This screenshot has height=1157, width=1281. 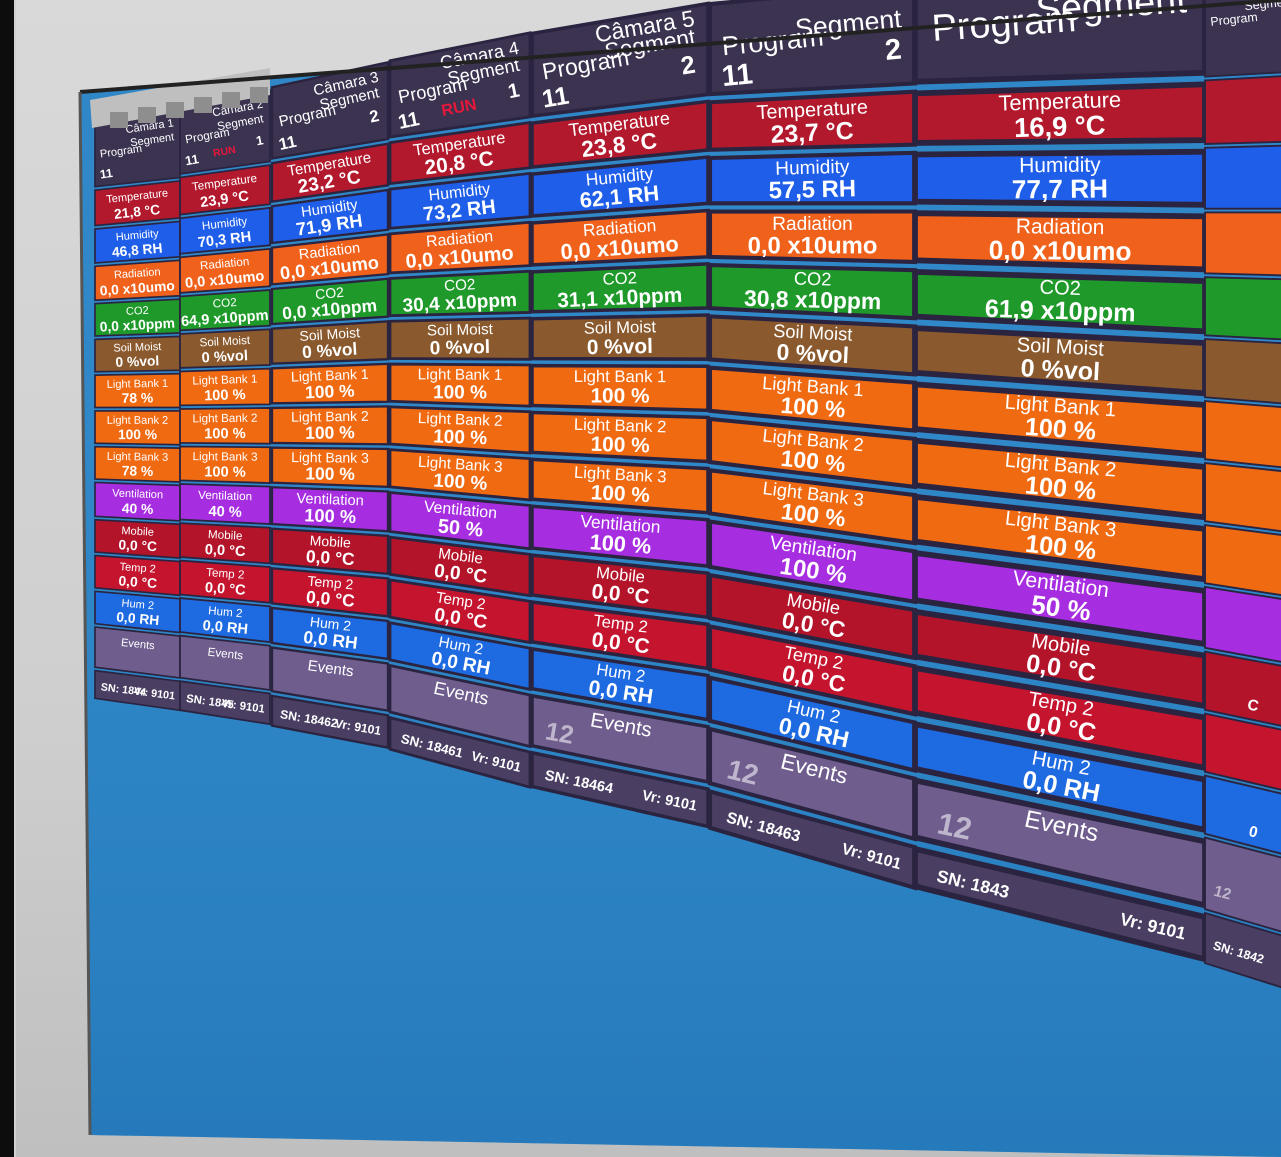 What do you see at coordinates (1242, 244) in the screenshot?
I see `cell-radiation` at bounding box center [1242, 244].